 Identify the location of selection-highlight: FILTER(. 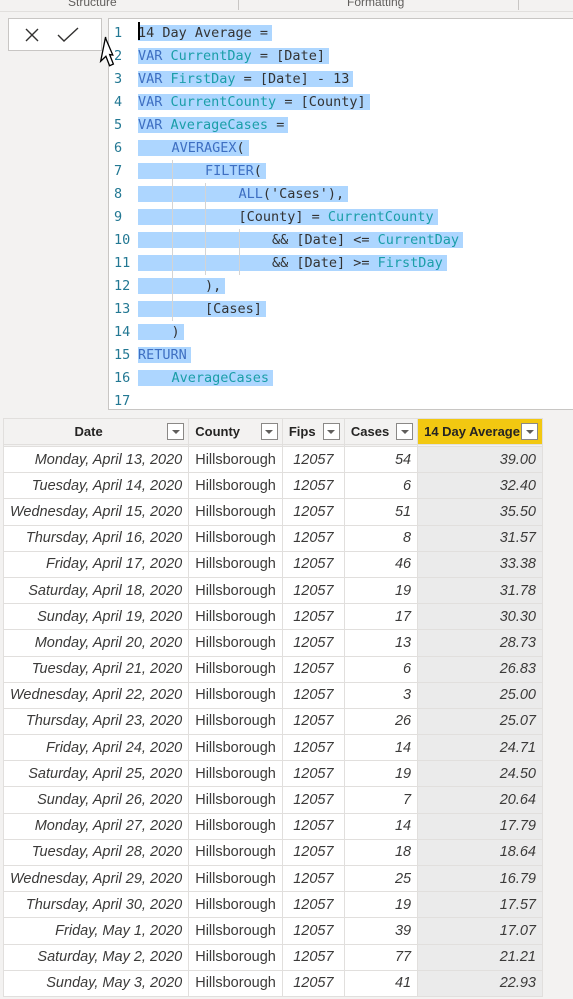
(202, 171).